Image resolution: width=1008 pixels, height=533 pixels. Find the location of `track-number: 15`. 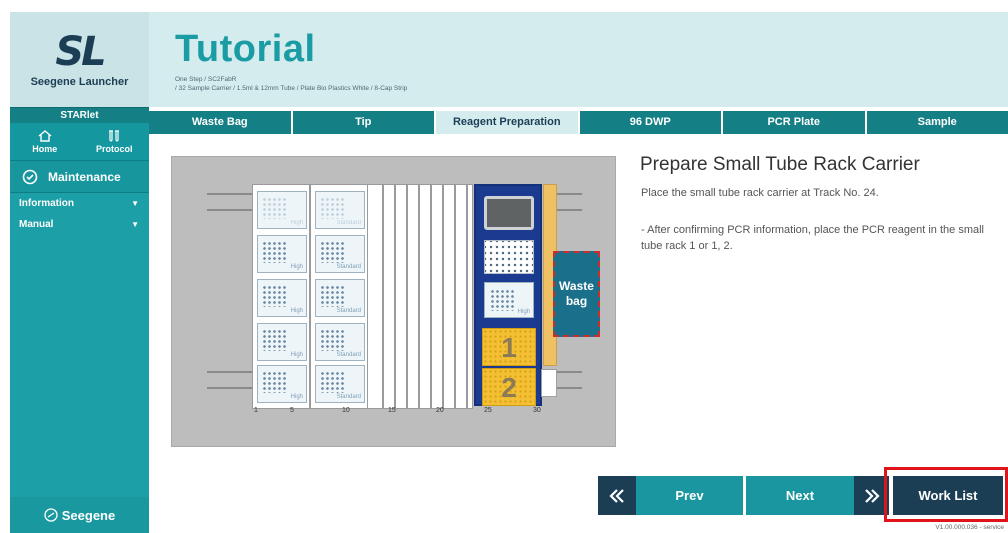

track-number: 15 is located at coordinates (392, 410).